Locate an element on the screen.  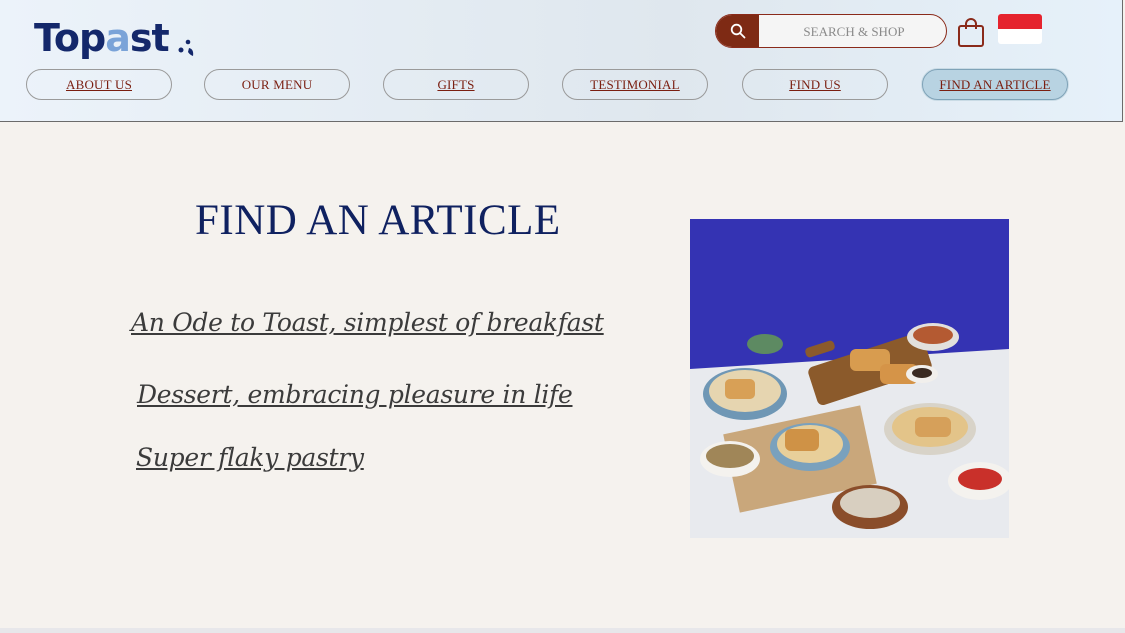
nav-our-menu: OUR MENU is located at coordinates (277, 84).